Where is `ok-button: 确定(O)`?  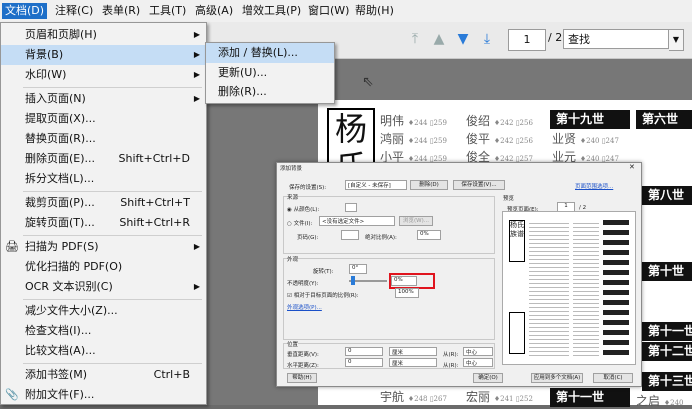 ok-button: 确定(O) is located at coordinates (488, 378).